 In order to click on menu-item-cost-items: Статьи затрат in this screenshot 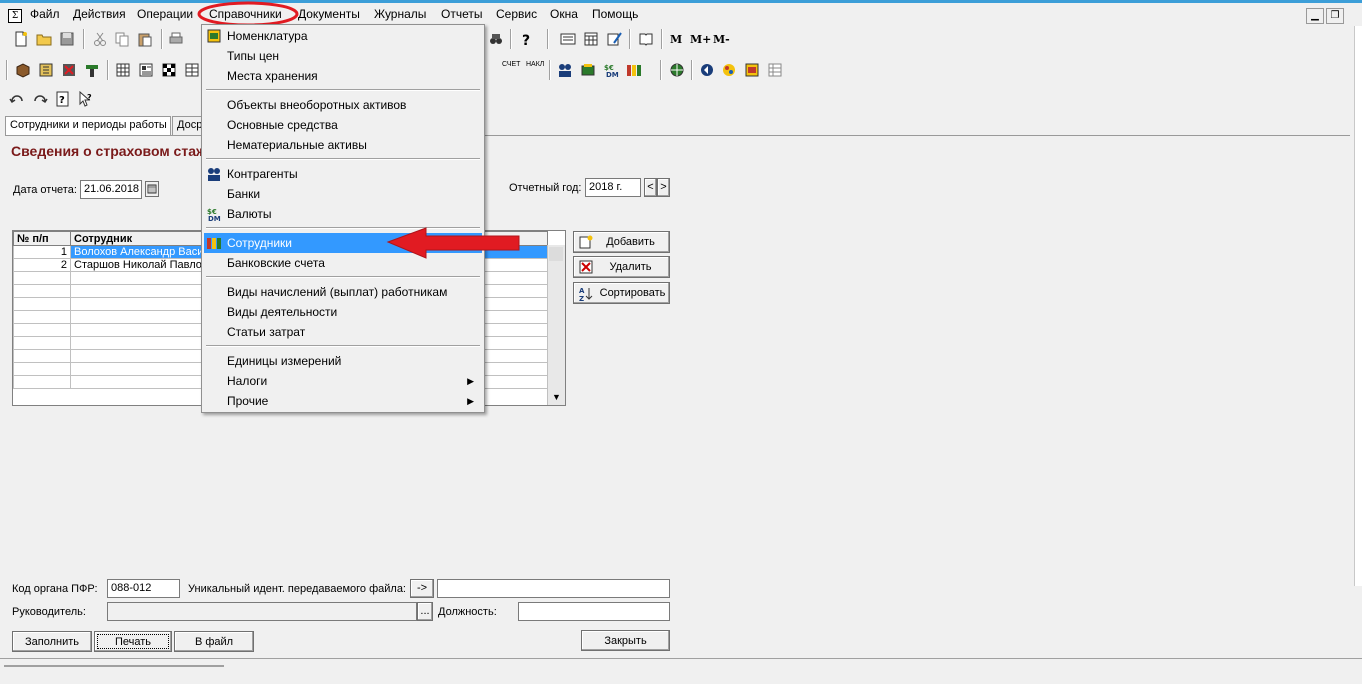, I will do `click(343, 332)`.